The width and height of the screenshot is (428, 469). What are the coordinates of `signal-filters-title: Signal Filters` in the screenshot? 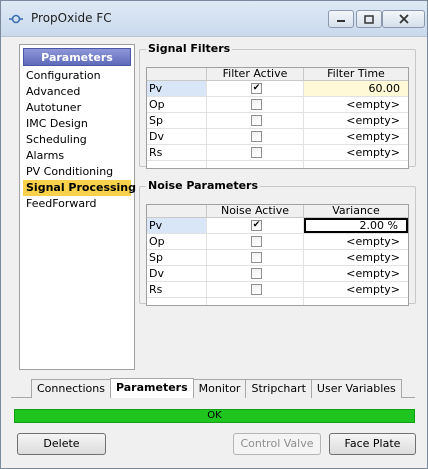 It's located at (189, 48).